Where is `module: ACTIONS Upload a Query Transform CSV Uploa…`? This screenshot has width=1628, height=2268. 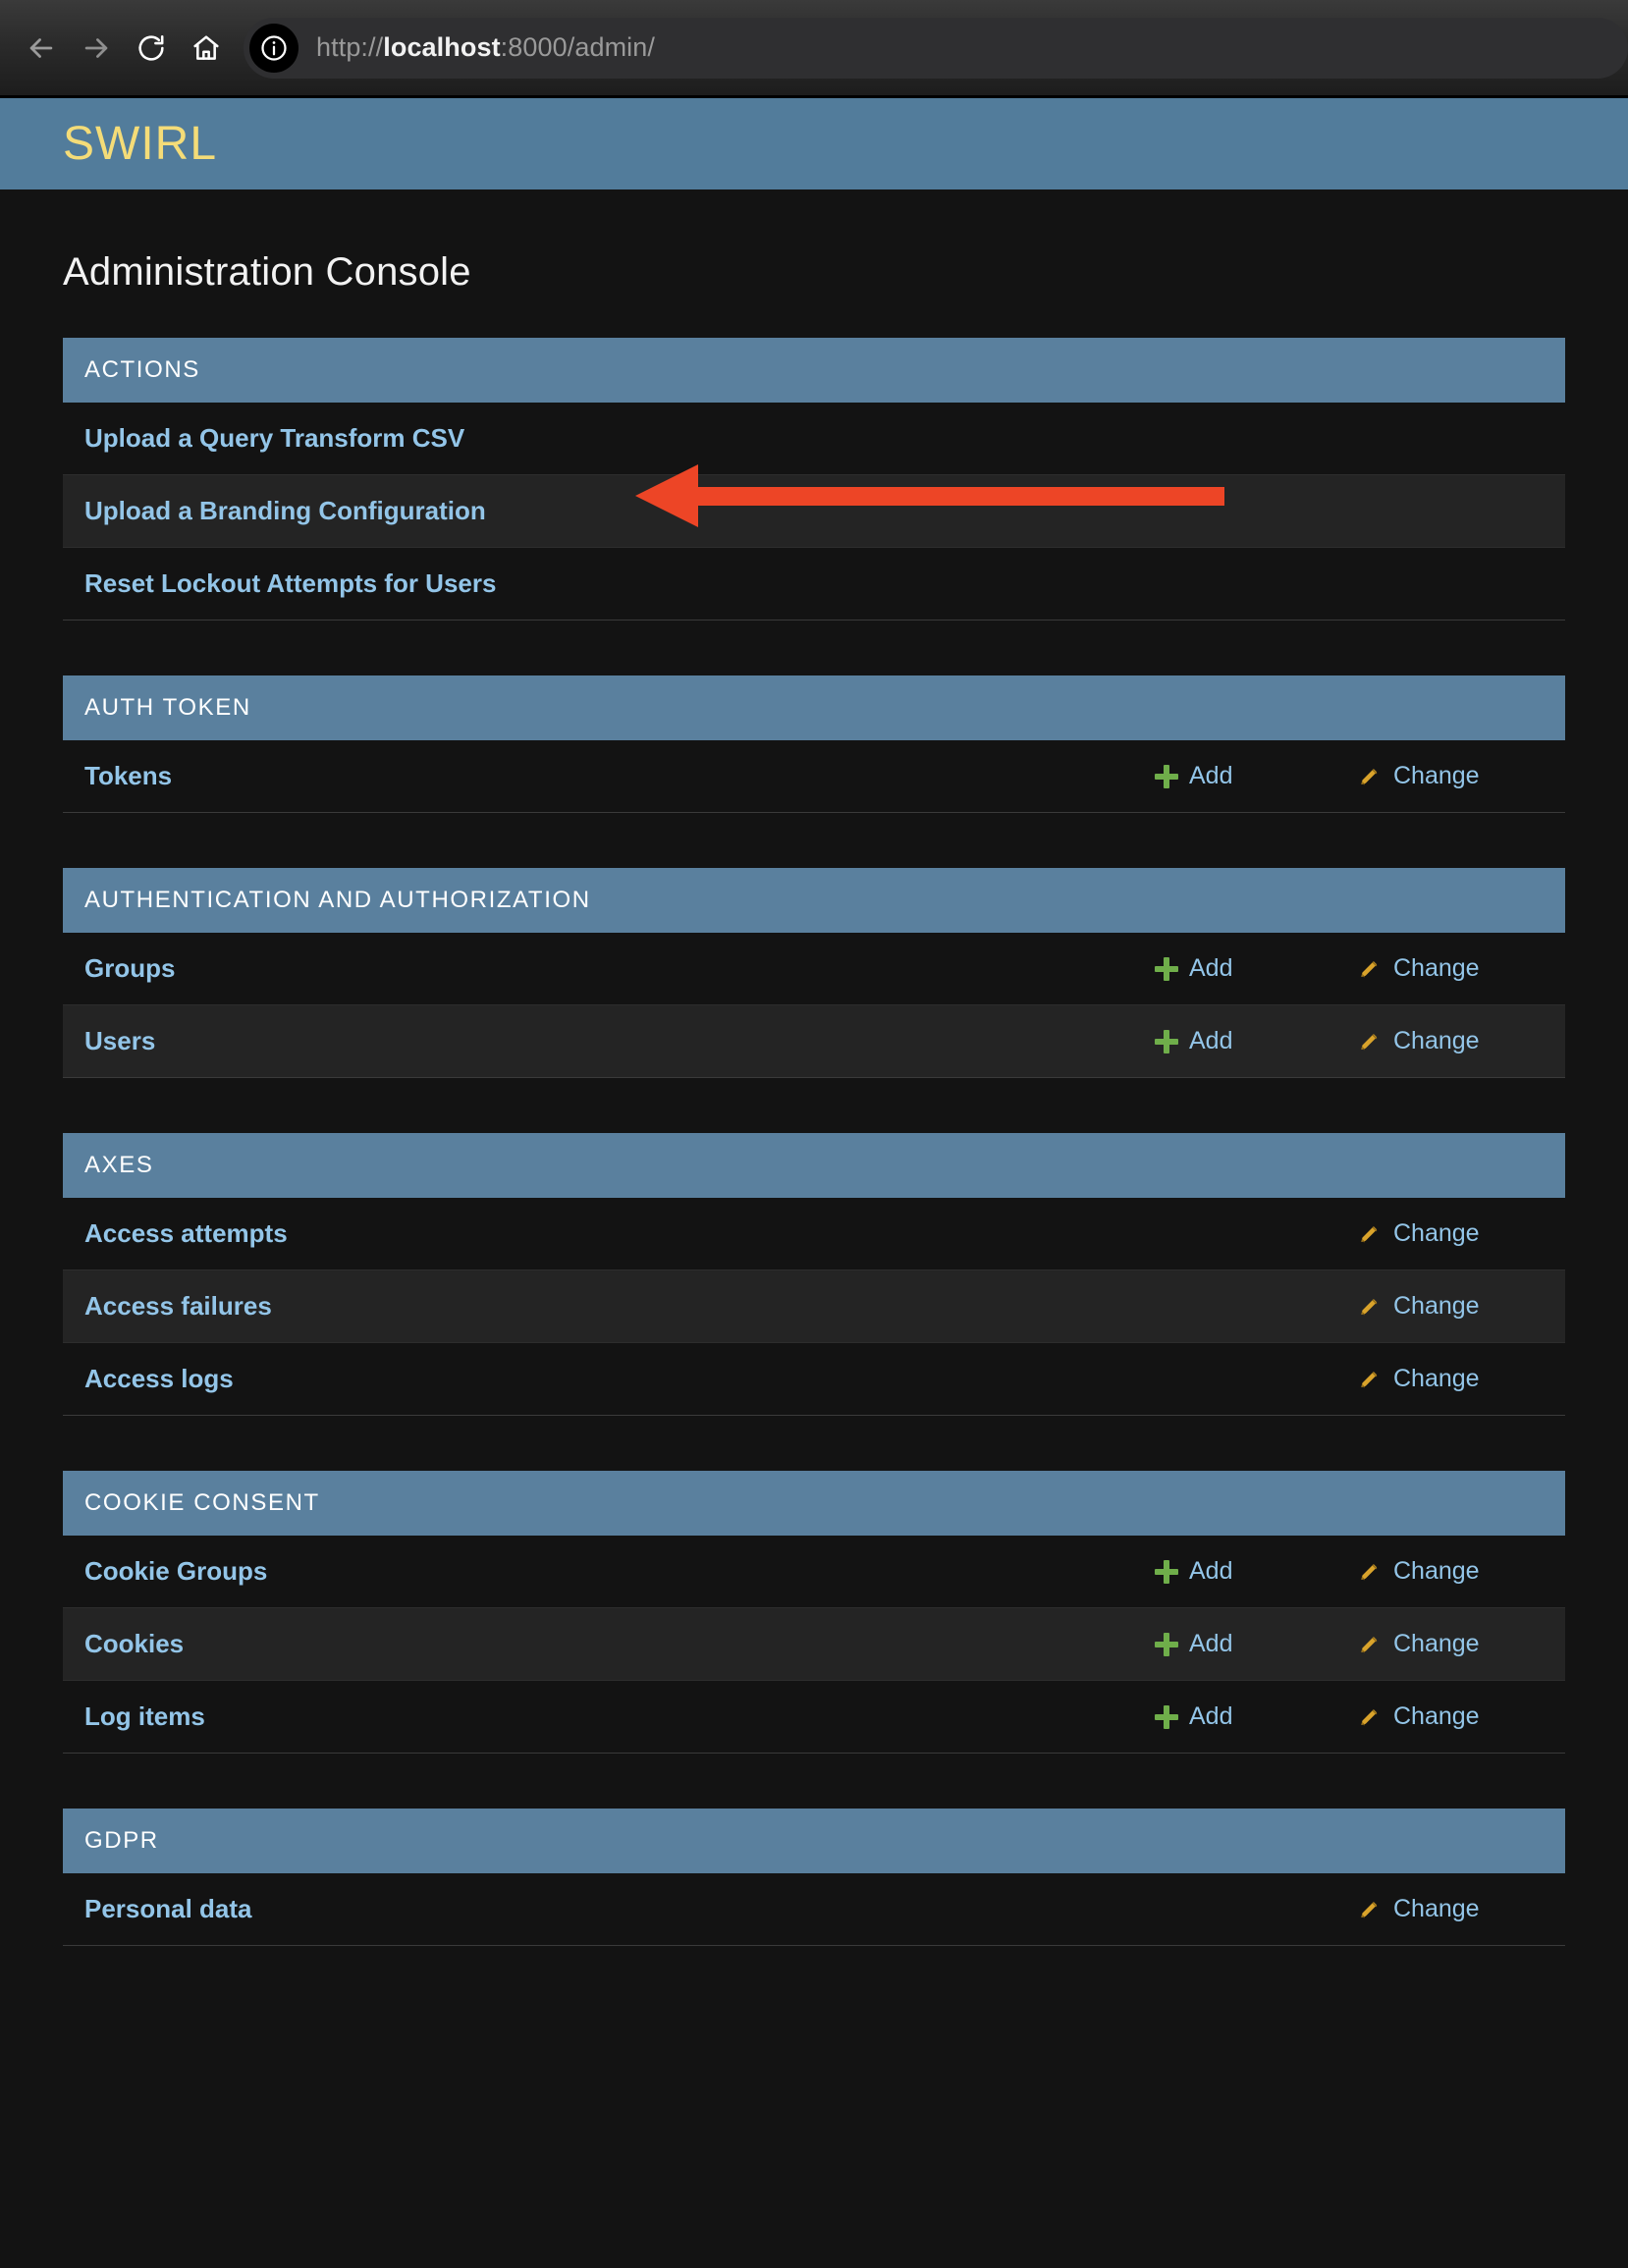
module: ACTIONS Upload a Query Transform CSV Uploa… is located at coordinates (814, 480).